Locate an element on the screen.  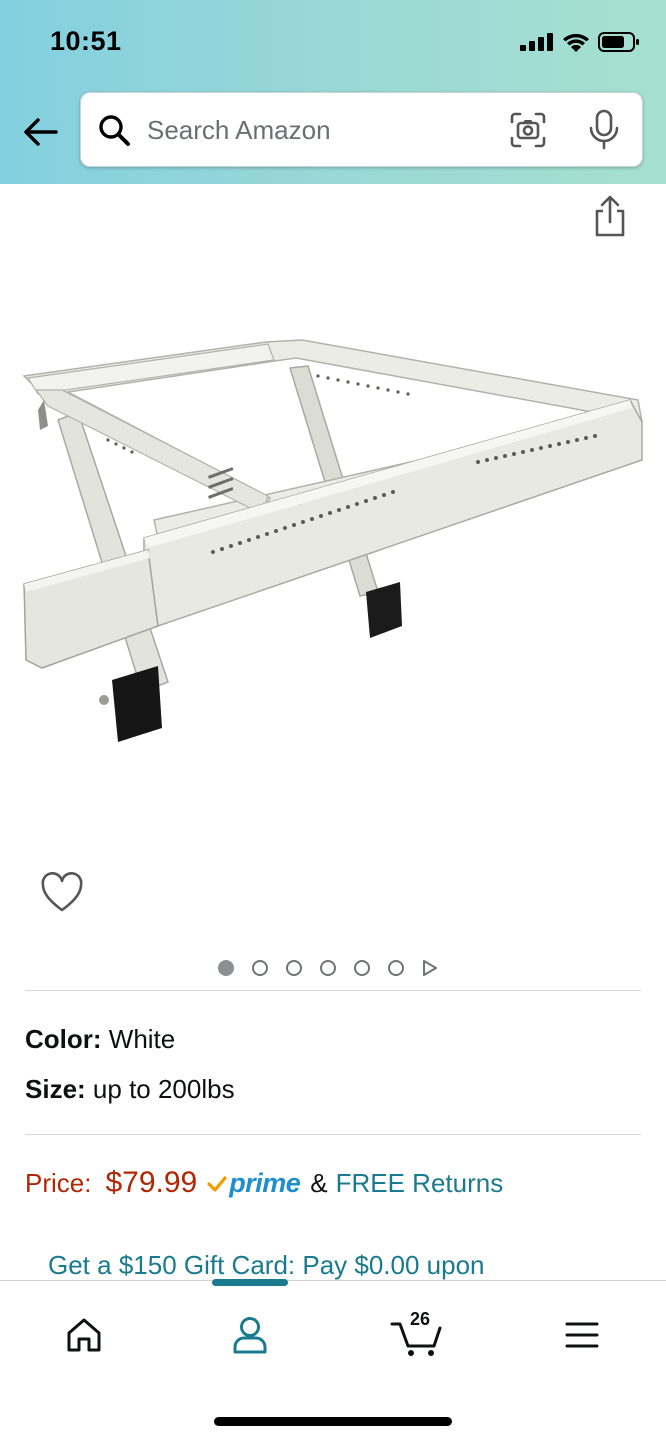
search-bar is located at coordinates (361, 129).